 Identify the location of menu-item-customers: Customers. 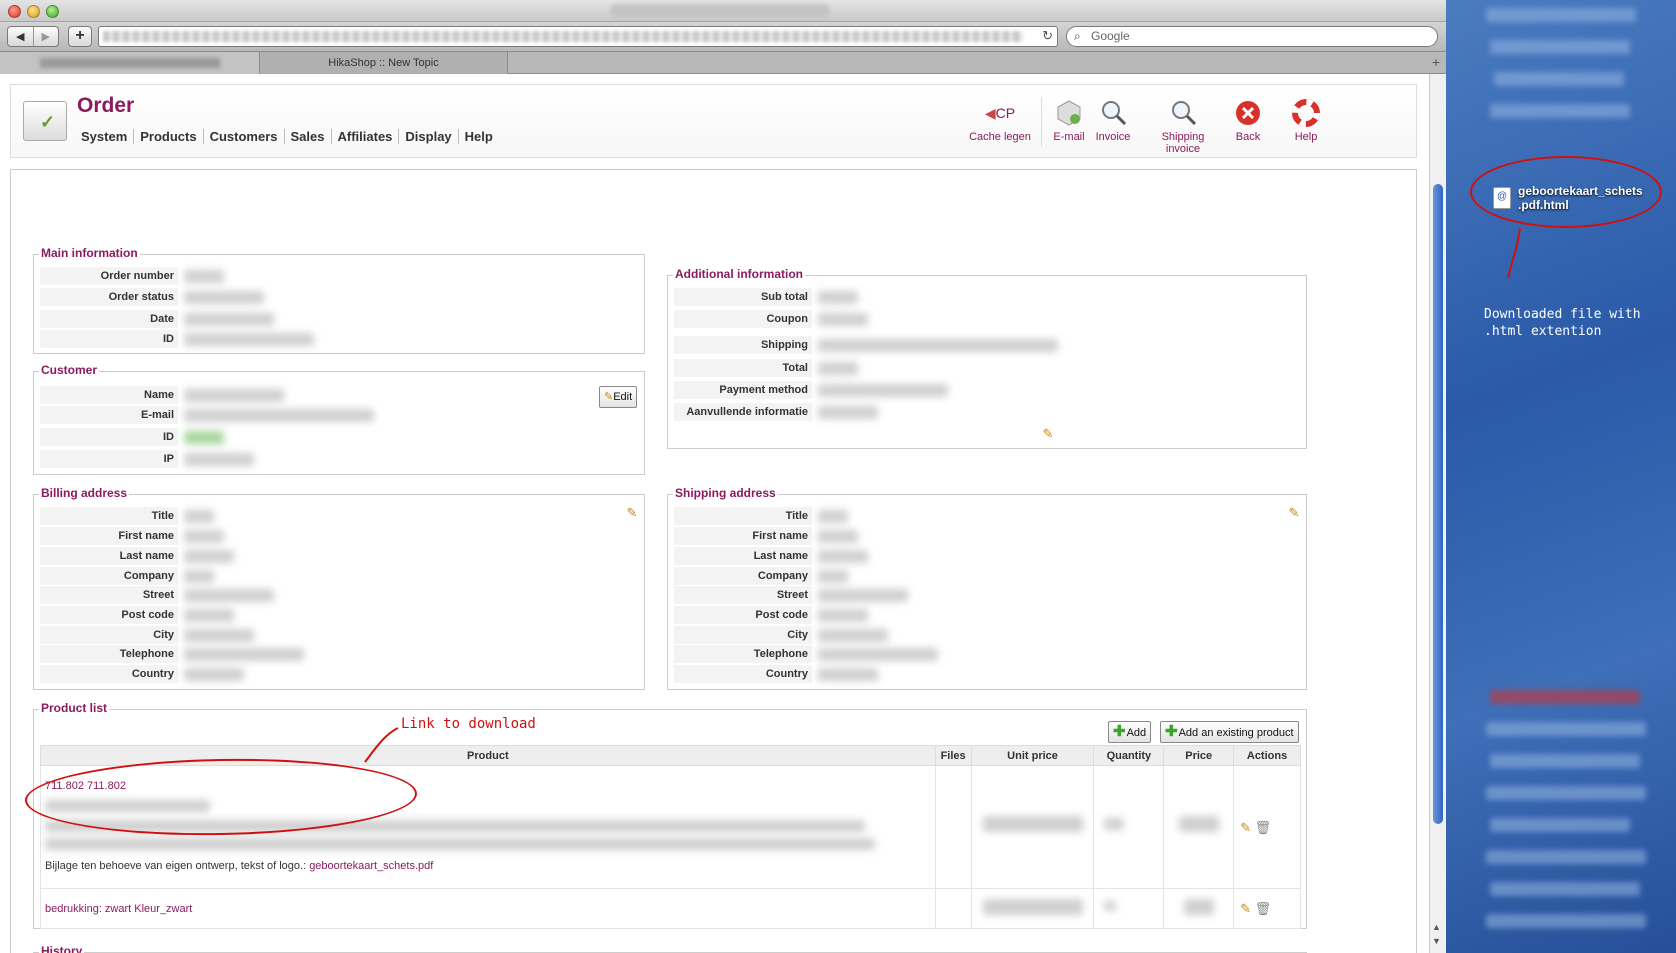
(244, 136).